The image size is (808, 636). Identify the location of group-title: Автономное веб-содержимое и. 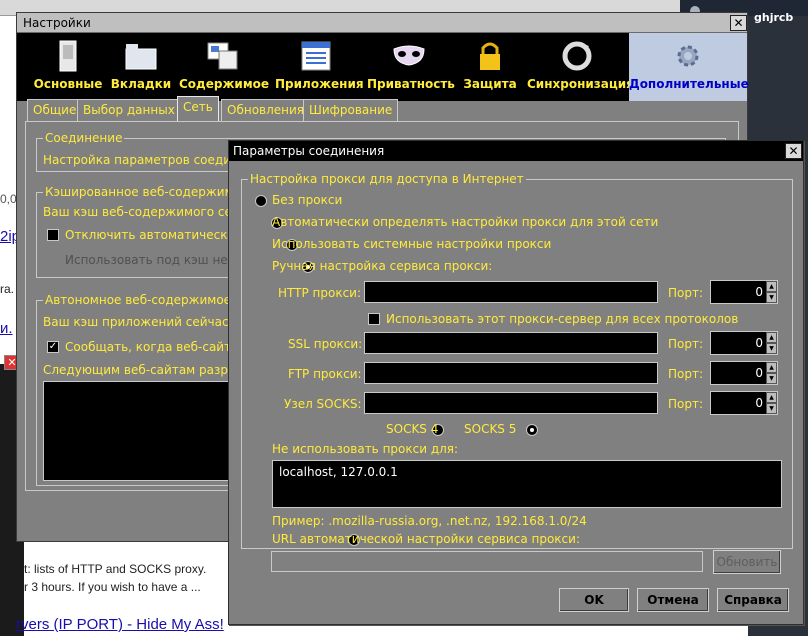
(144, 300).